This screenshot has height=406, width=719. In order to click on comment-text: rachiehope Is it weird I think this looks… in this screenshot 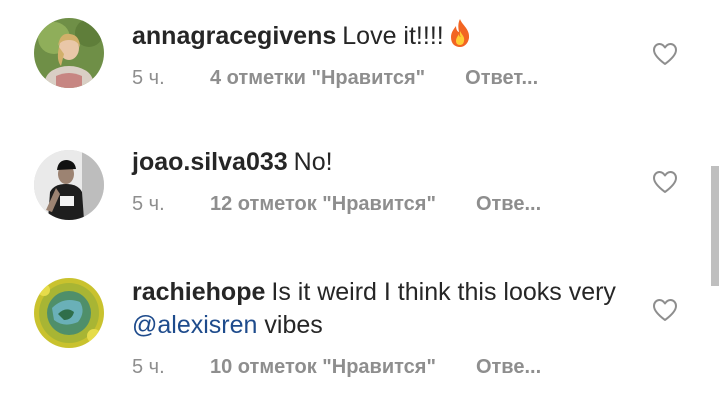, I will do `click(377, 309)`.